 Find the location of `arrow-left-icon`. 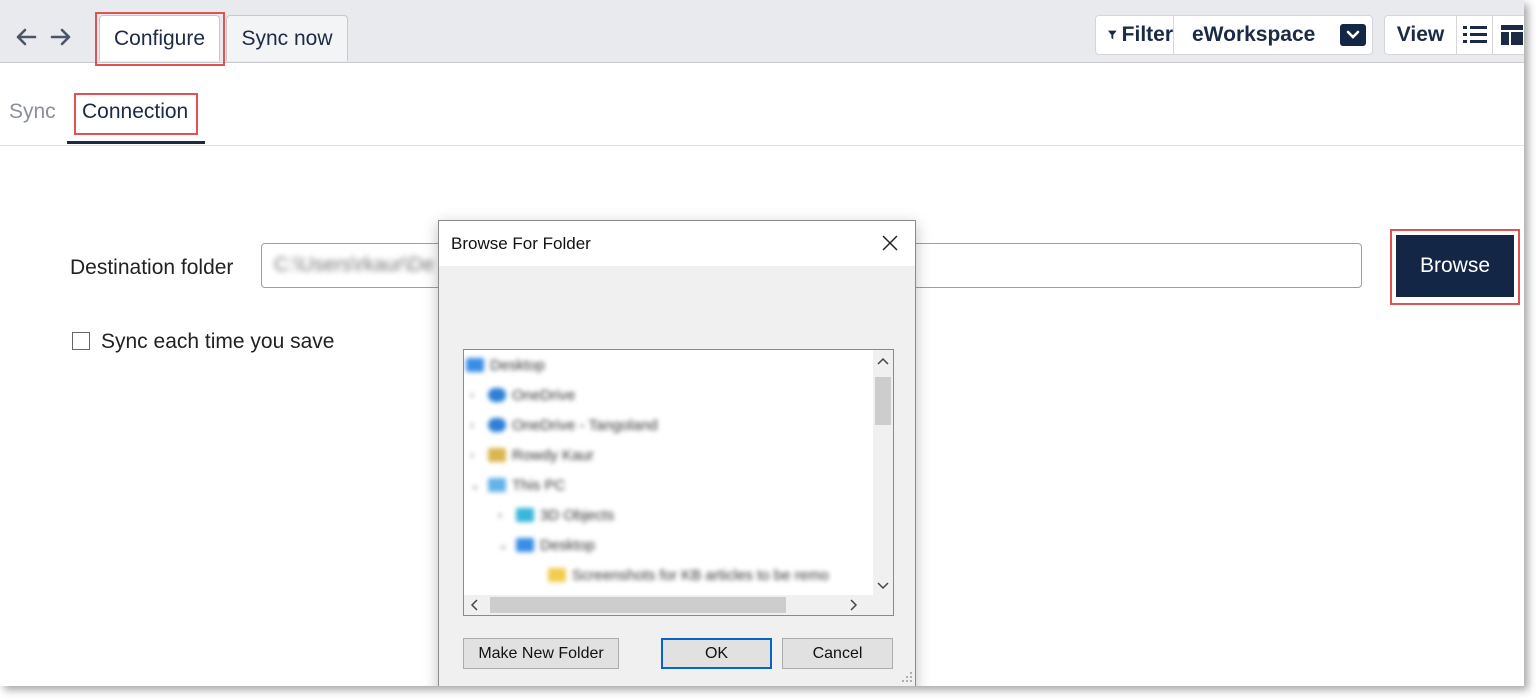

arrow-left-icon is located at coordinates (26, 37).